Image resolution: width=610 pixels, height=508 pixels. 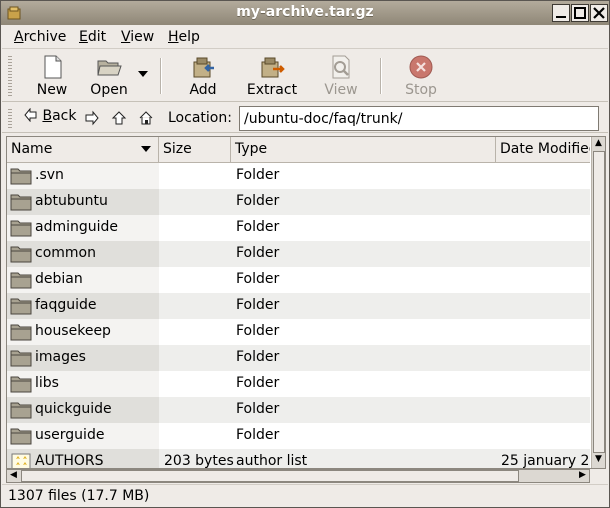 What do you see at coordinates (83, 150) in the screenshot?
I see `column-header-name: Name` at bounding box center [83, 150].